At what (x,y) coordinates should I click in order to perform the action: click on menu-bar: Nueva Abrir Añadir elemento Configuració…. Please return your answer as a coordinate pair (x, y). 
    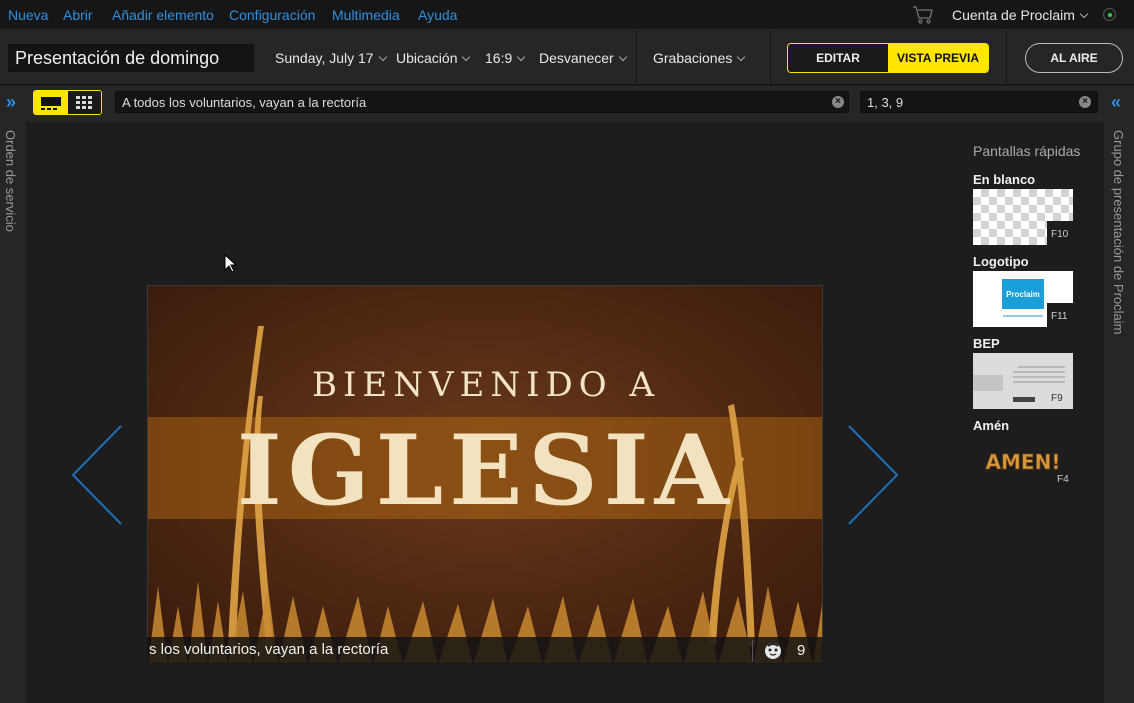
    Looking at the image, I should click on (567, 15).